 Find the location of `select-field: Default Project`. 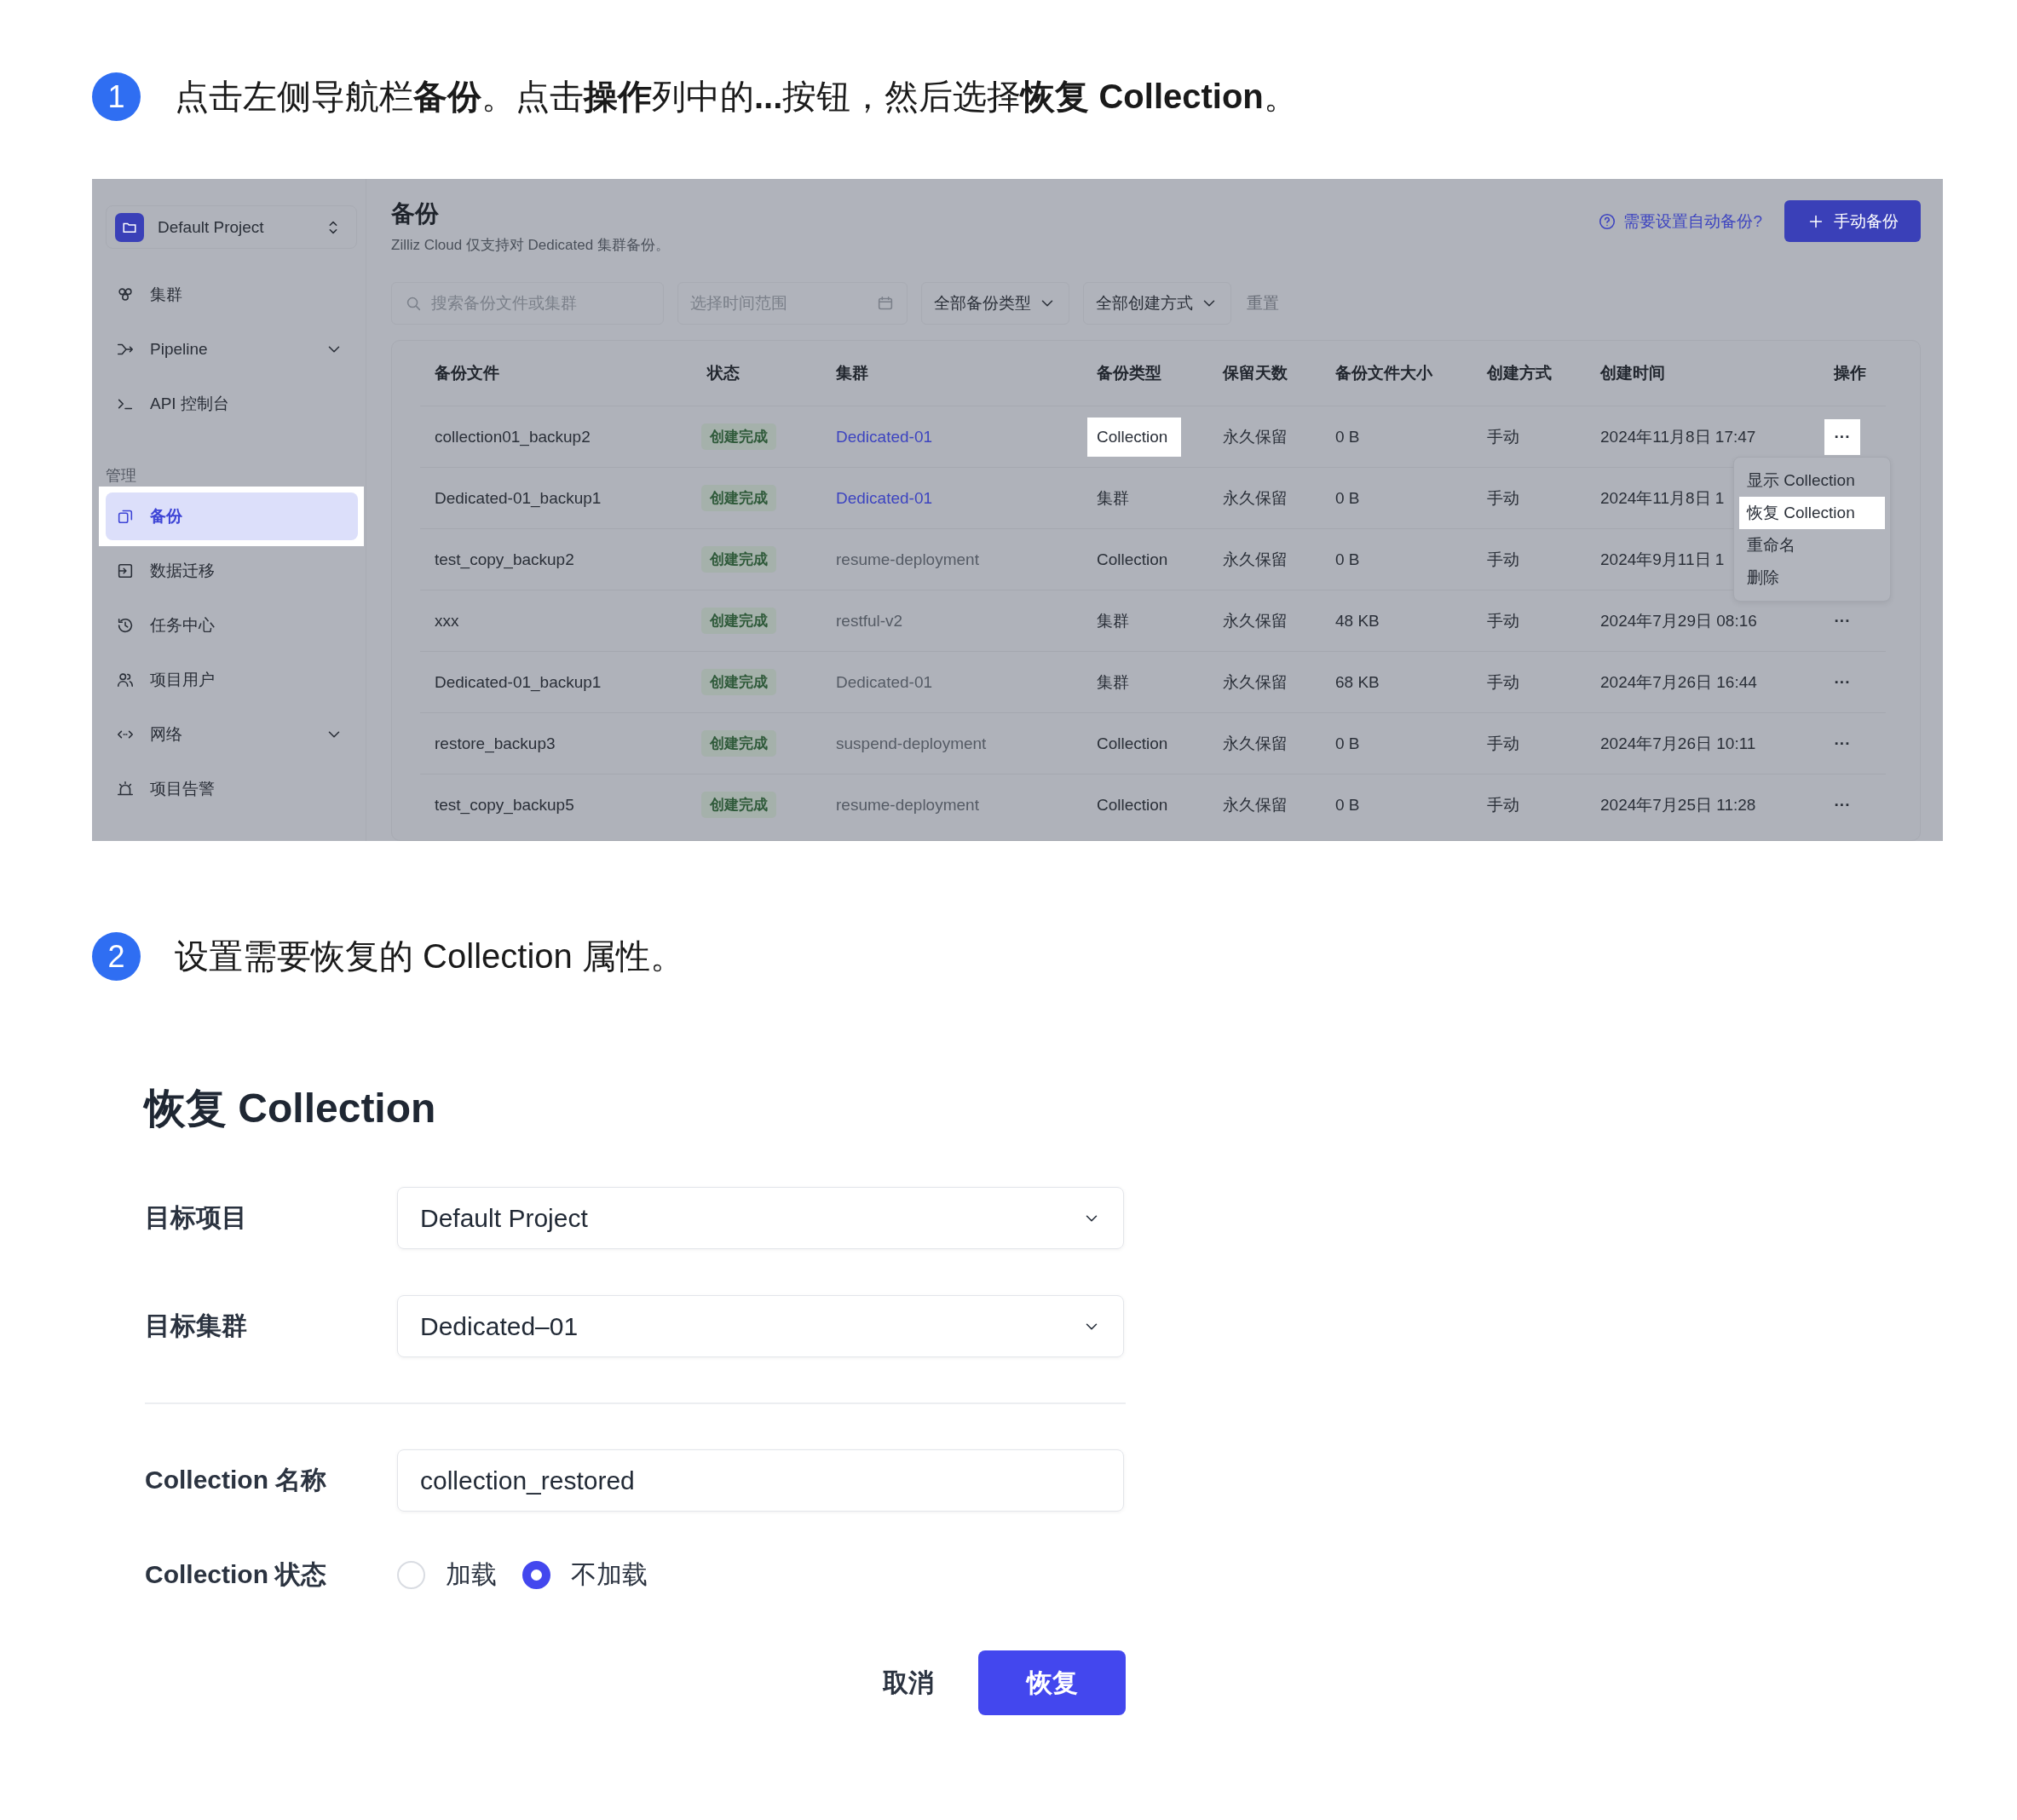

select-field: Default Project is located at coordinates (760, 1218).